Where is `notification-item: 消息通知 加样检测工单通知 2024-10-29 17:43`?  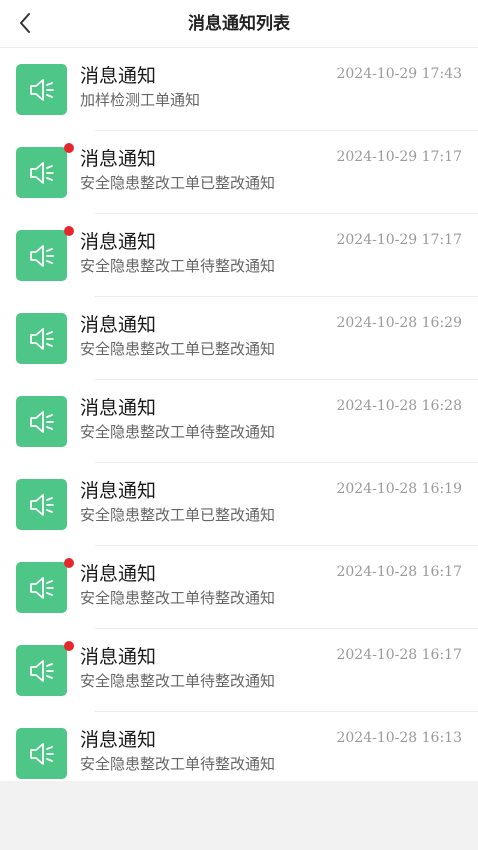 notification-item: 消息通知 加样检测工单通知 2024-10-29 17:43 is located at coordinates (239, 89).